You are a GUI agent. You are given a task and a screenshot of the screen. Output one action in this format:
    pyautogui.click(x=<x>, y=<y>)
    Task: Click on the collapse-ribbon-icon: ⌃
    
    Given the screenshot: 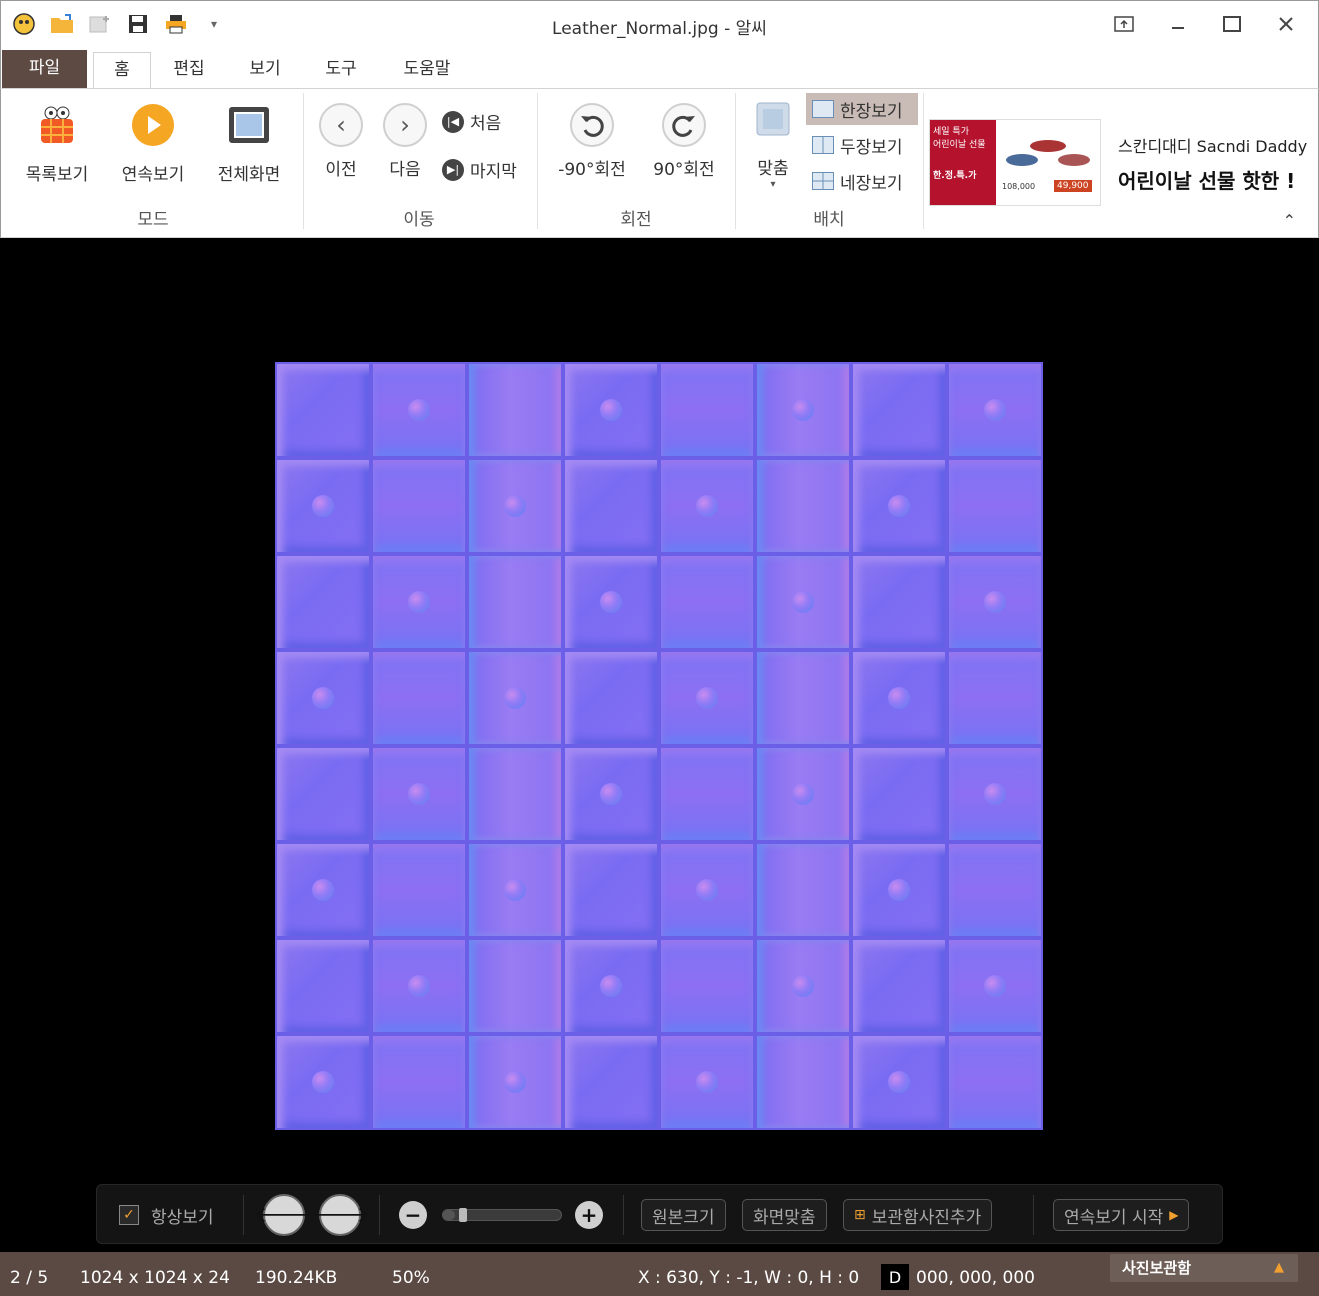 What is the action you would take?
    pyautogui.click(x=1289, y=220)
    